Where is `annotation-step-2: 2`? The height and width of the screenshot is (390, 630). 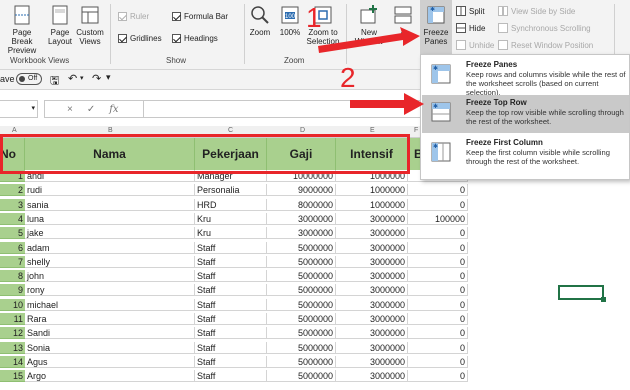
annotation-step-2: 2 is located at coordinates (348, 77).